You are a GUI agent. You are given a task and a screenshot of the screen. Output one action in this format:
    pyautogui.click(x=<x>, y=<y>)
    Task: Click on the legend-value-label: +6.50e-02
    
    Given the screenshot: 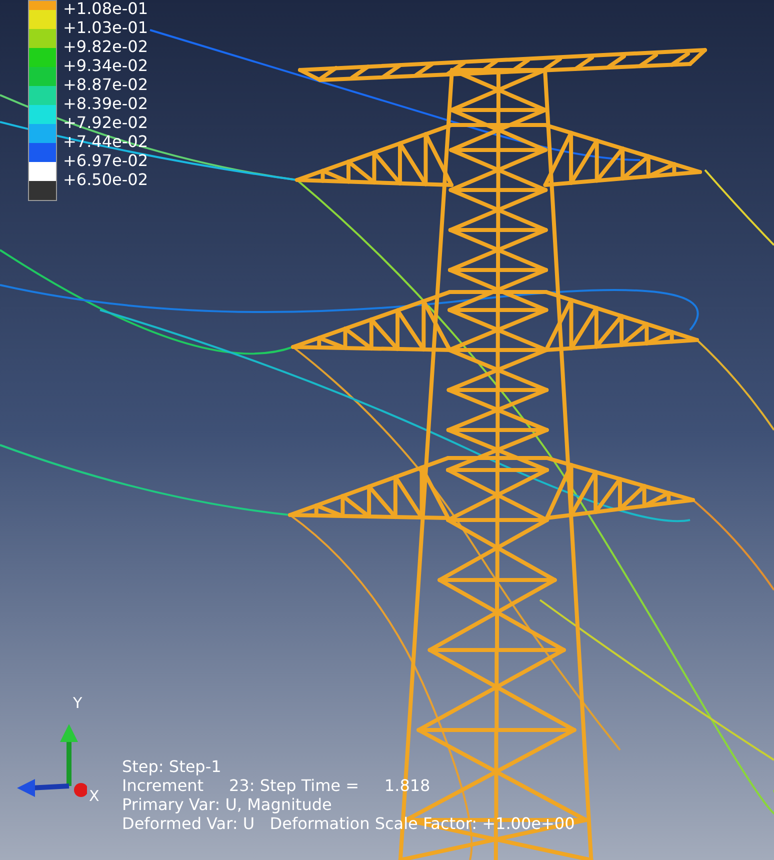 What is the action you would take?
    pyautogui.click(x=105, y=179)
    